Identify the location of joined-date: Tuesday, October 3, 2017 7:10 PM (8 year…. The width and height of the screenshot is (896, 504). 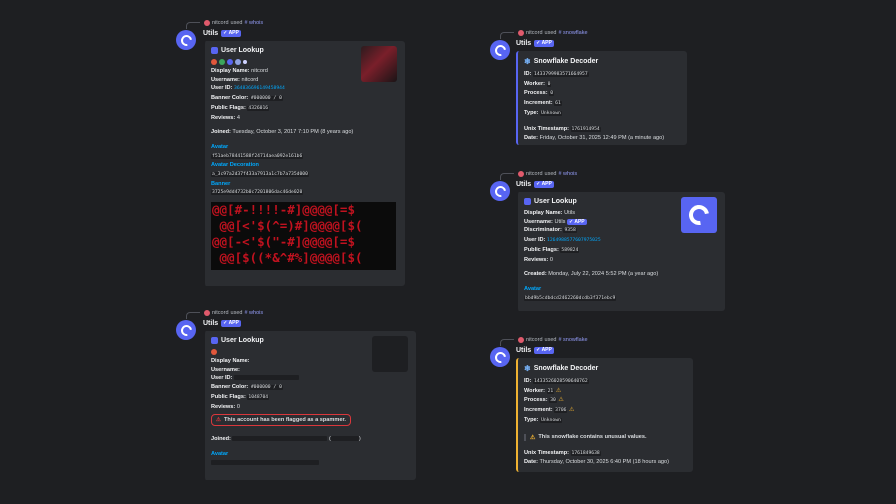
(293, 132).